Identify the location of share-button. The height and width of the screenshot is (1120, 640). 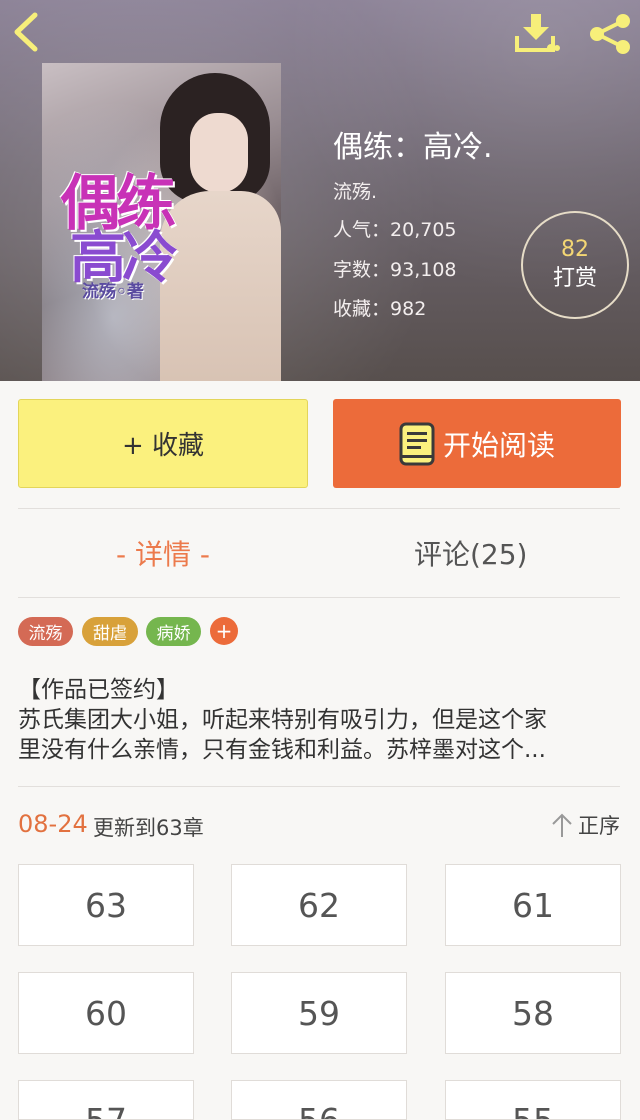
(610, 34).